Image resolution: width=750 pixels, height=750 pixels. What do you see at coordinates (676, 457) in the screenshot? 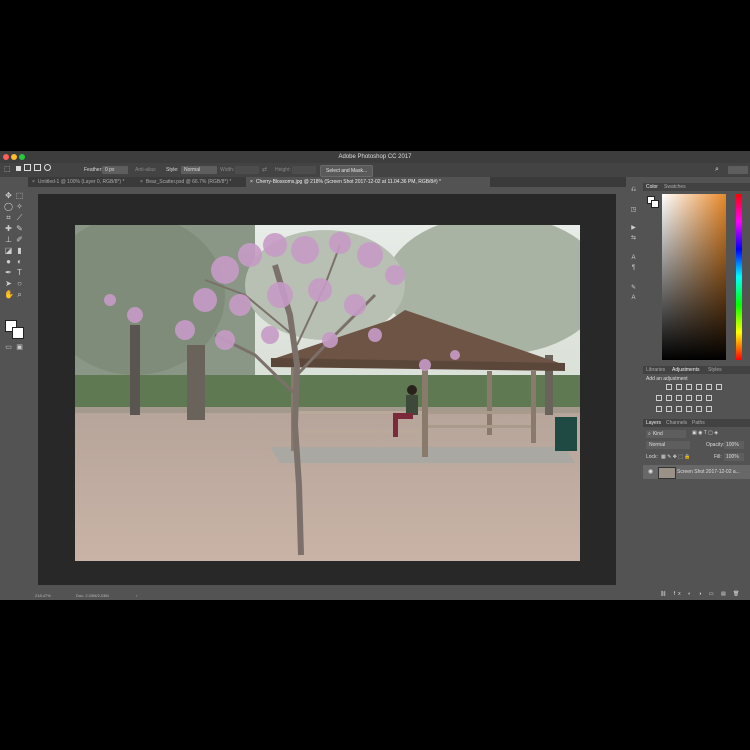
I see `lock-icons: ▦ ✎ ✥ ⬚ 🔒` at bounding box center [676, 457].